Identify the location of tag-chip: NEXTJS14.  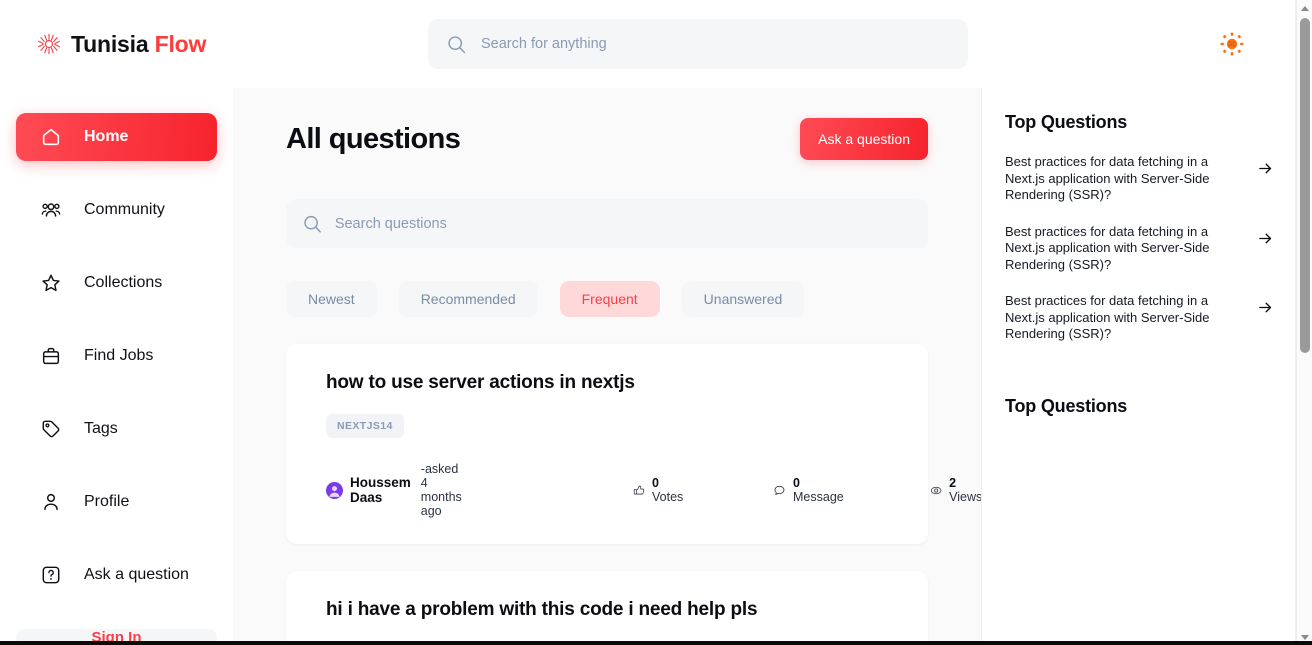
(365, 426).